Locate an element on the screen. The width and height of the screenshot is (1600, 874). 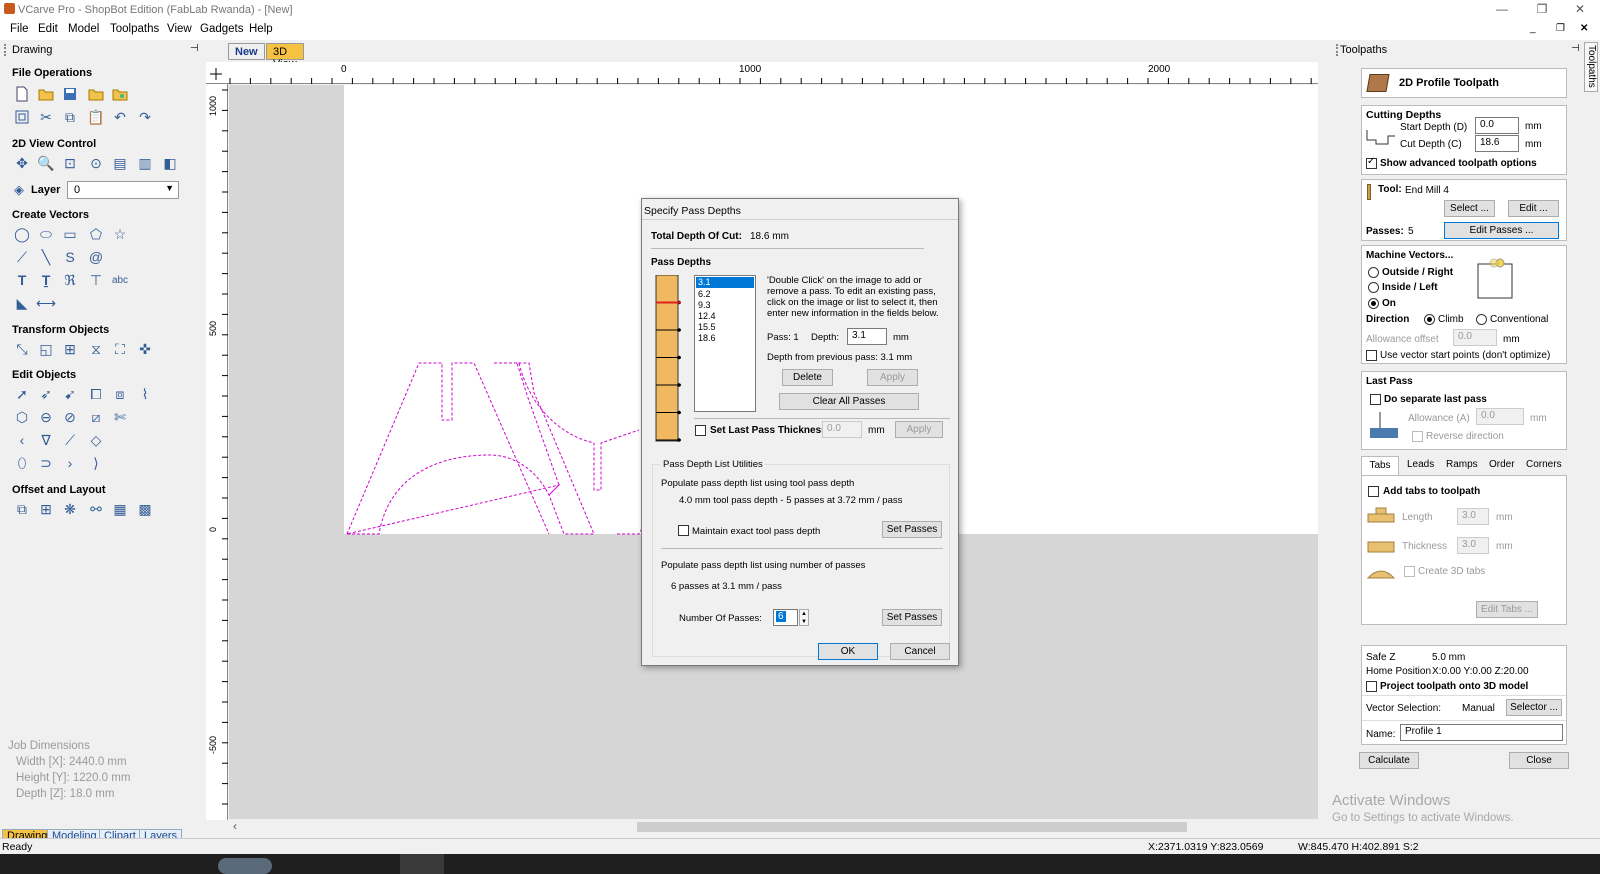
menu-view: View is located at coordinates (179, 29).